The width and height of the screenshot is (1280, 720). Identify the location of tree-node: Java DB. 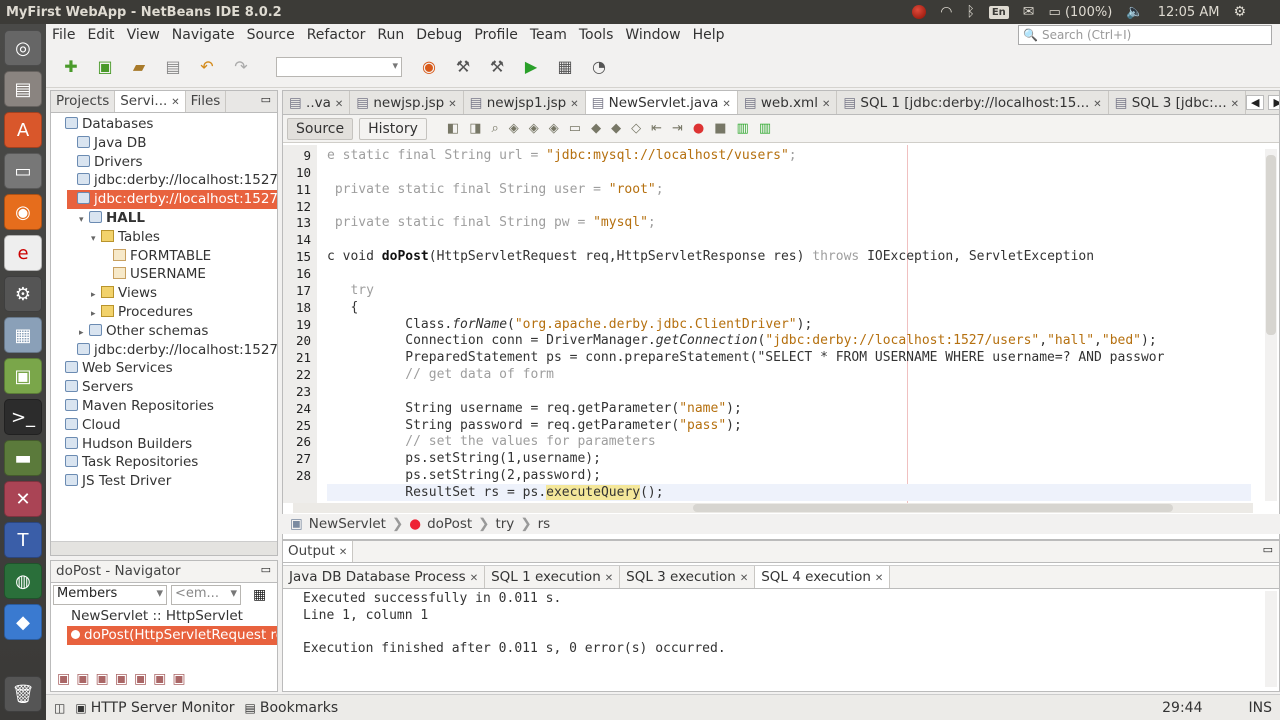
(106, 143).